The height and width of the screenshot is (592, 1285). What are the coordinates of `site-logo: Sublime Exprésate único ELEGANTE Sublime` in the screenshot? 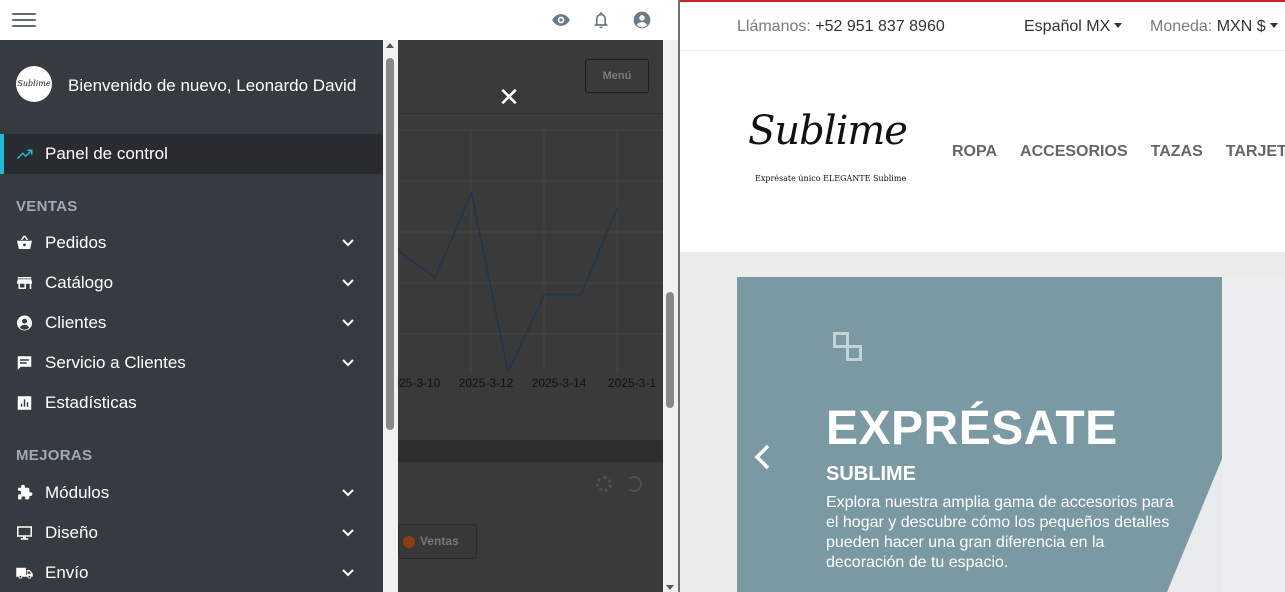 It's located at (826, 150).